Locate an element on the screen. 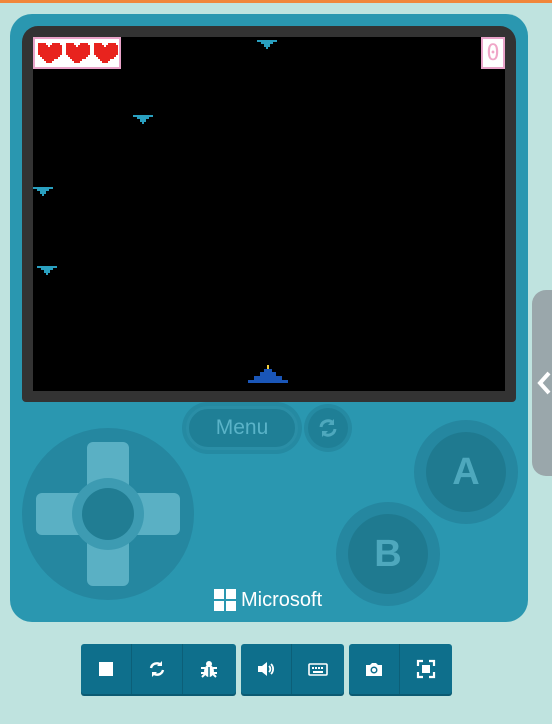  audio-input-group is located at coordinates (292, 669).